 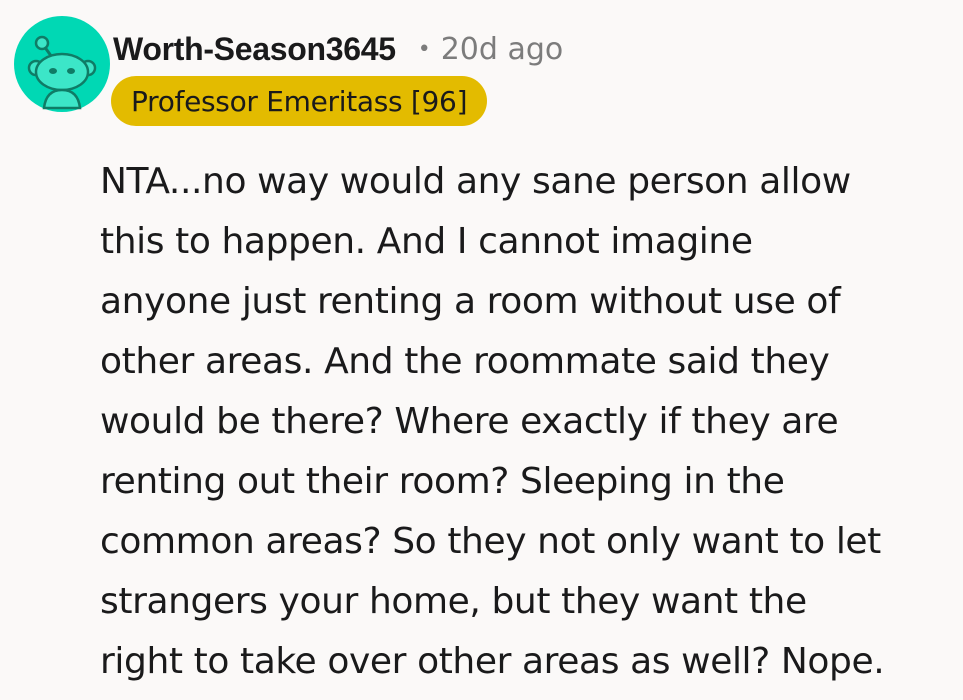 What do you see at coordinates (465, 361) in the screenshot?
I see `comment-body-line: other areas. And the roommate said they` at bounding box center [465, 361].